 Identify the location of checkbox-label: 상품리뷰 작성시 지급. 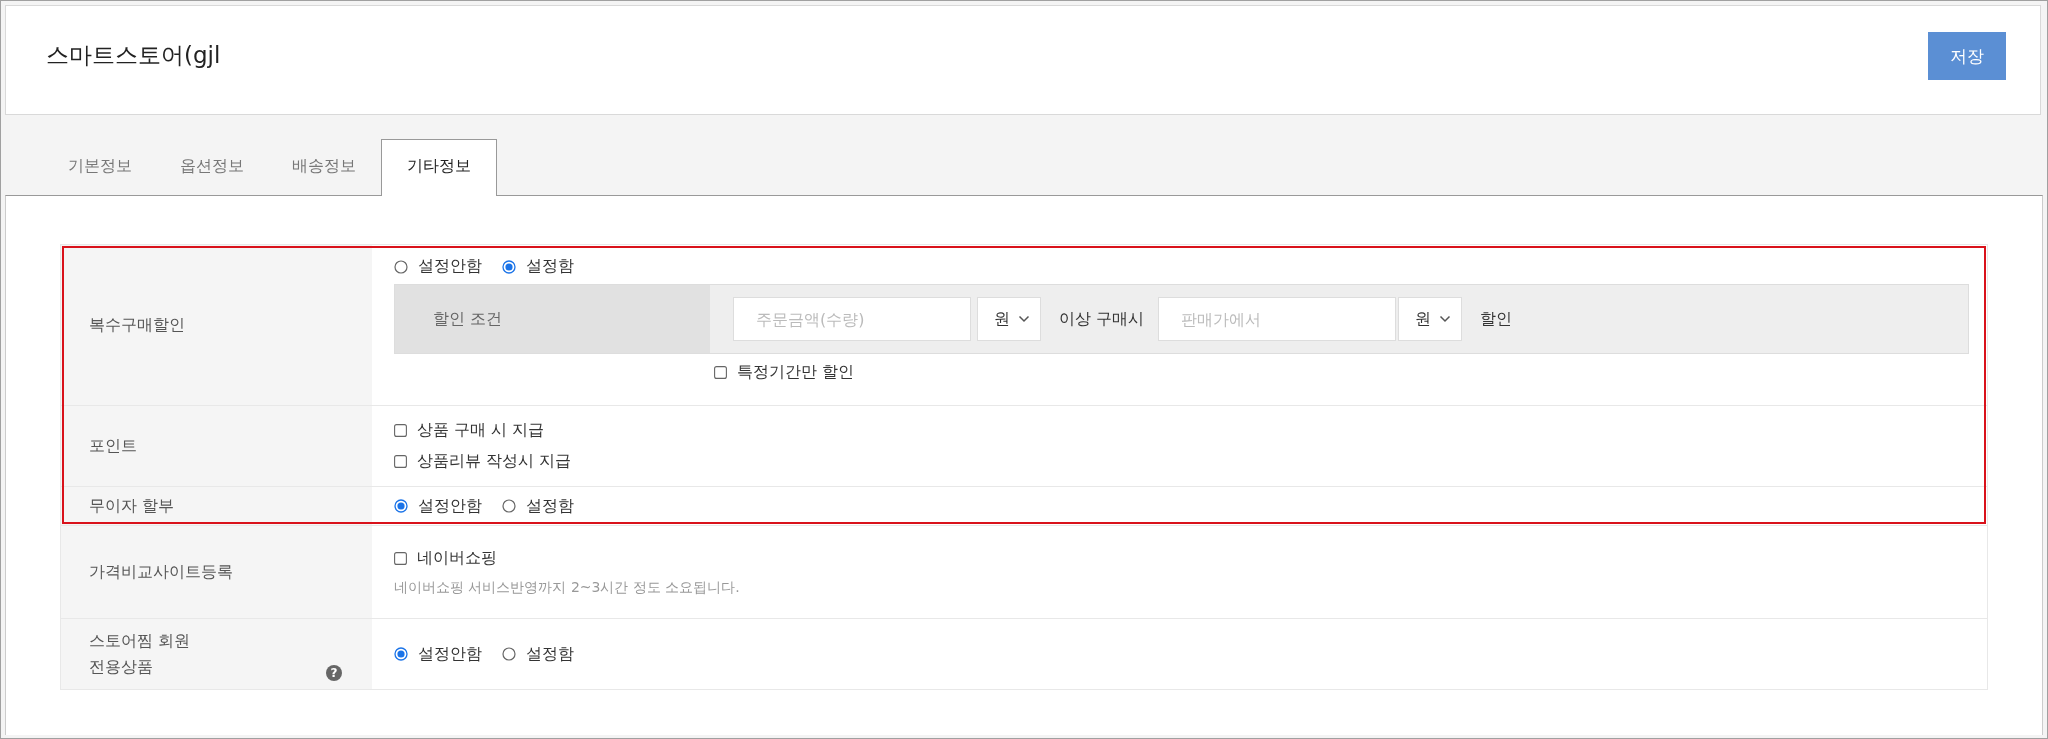
(494, 461).